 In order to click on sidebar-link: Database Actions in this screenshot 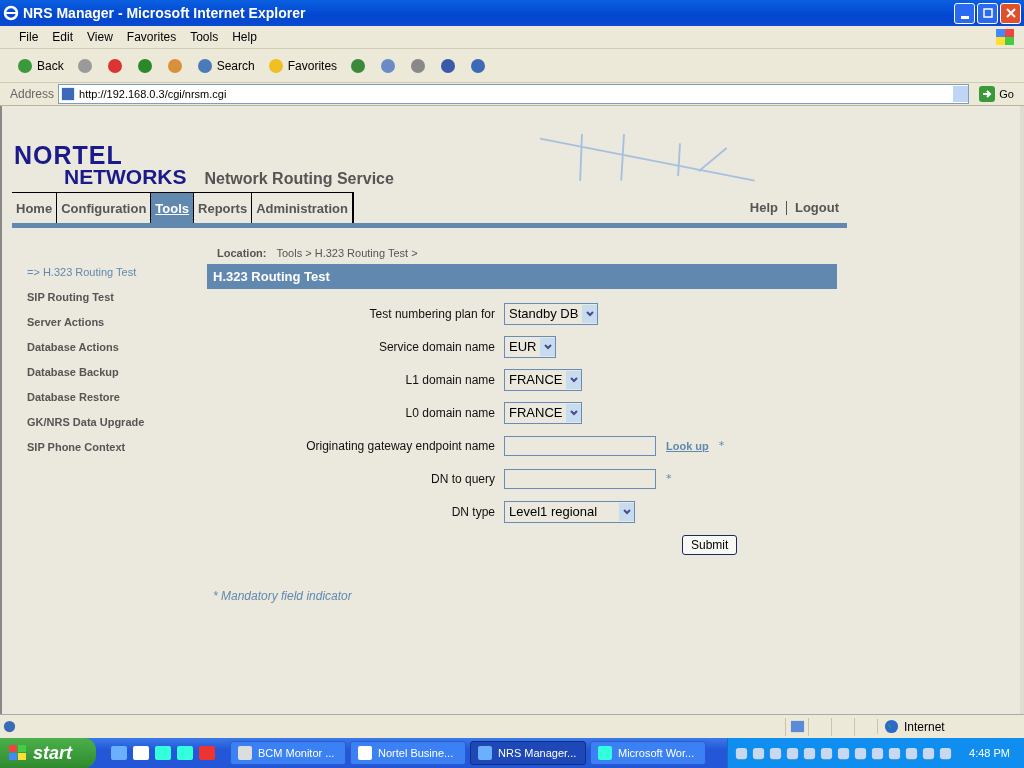, I will do `click(117, 352)`.